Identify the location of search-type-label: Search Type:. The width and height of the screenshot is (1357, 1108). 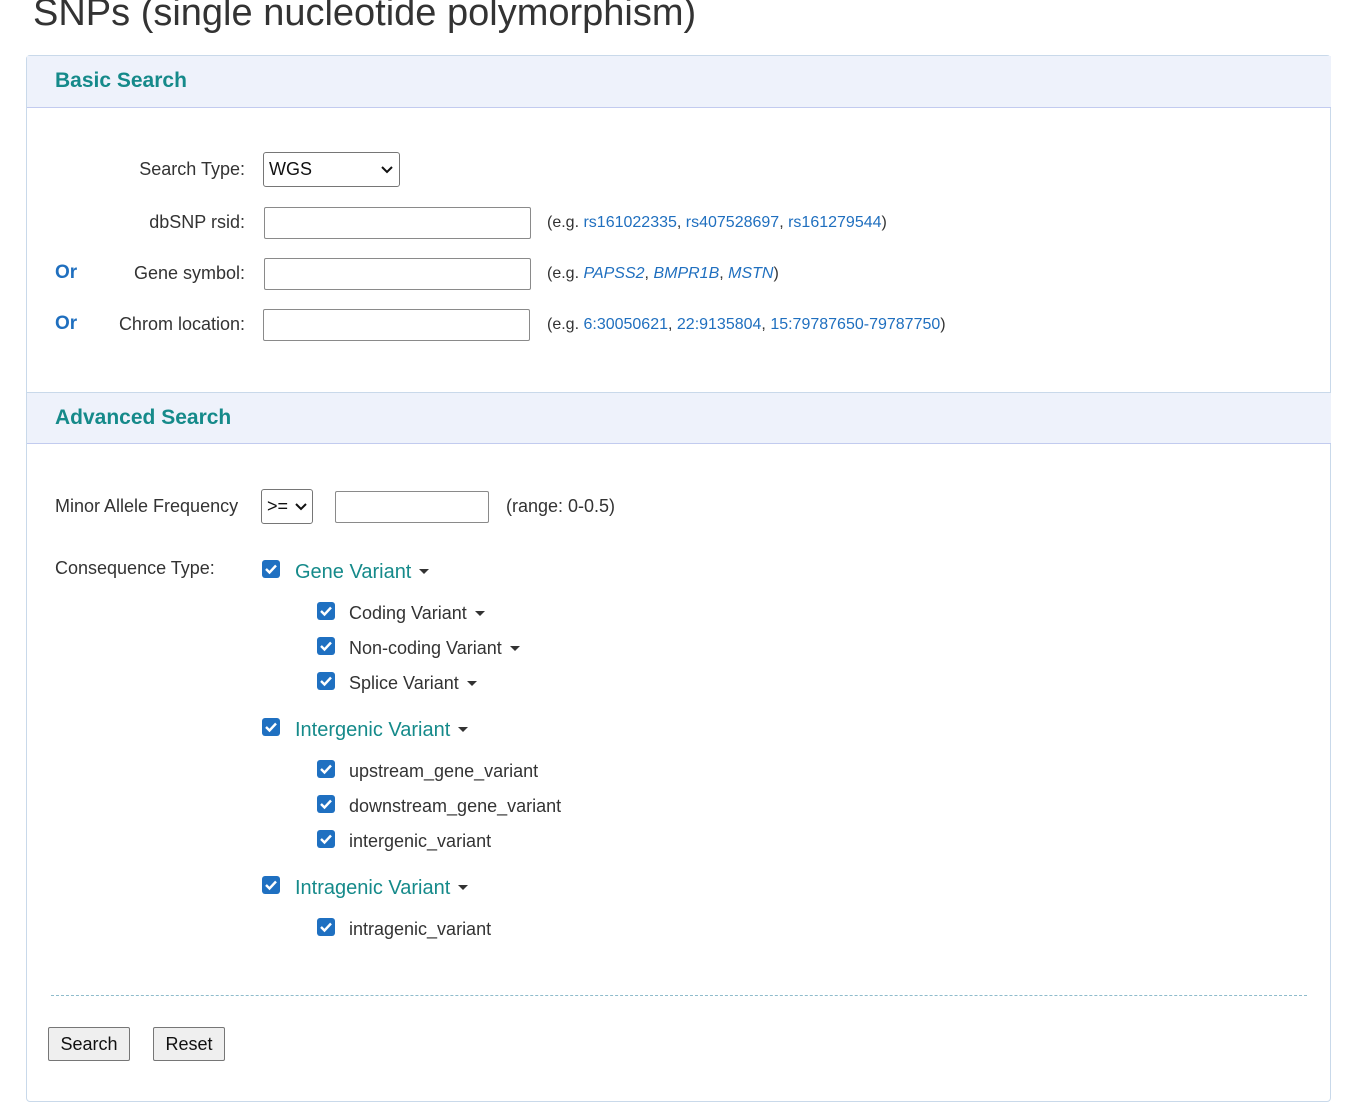
(192, 169).